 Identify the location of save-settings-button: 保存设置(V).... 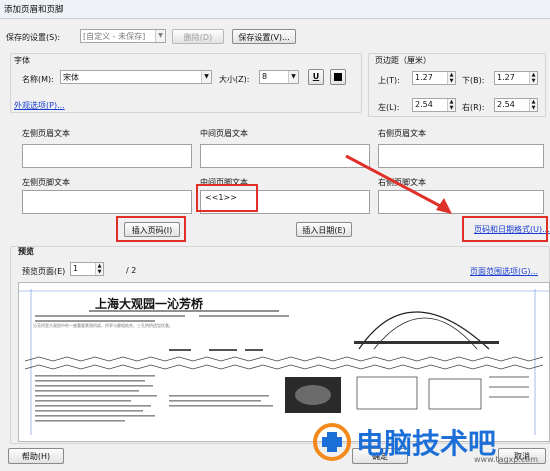
(264, 36).